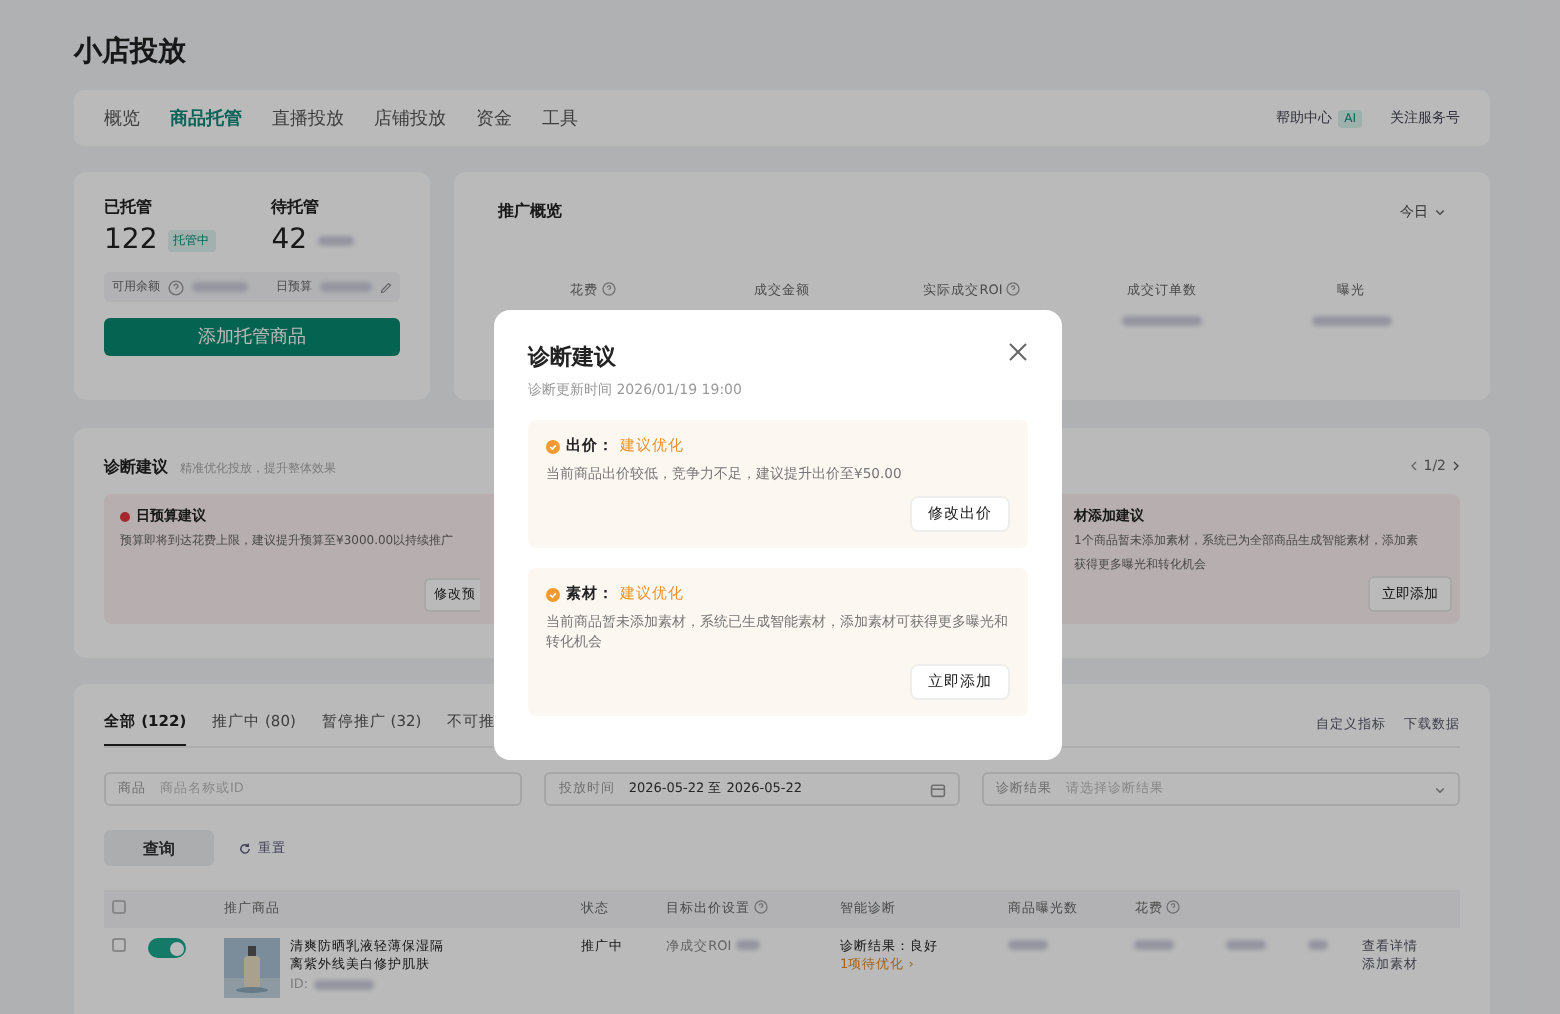 Image resolution: width=1560 pixels, height=1014 pixels. What do you see at coordinates (245, 848) in the screenshot?
I see `refresh-icon` at bounding box center [245, 848].